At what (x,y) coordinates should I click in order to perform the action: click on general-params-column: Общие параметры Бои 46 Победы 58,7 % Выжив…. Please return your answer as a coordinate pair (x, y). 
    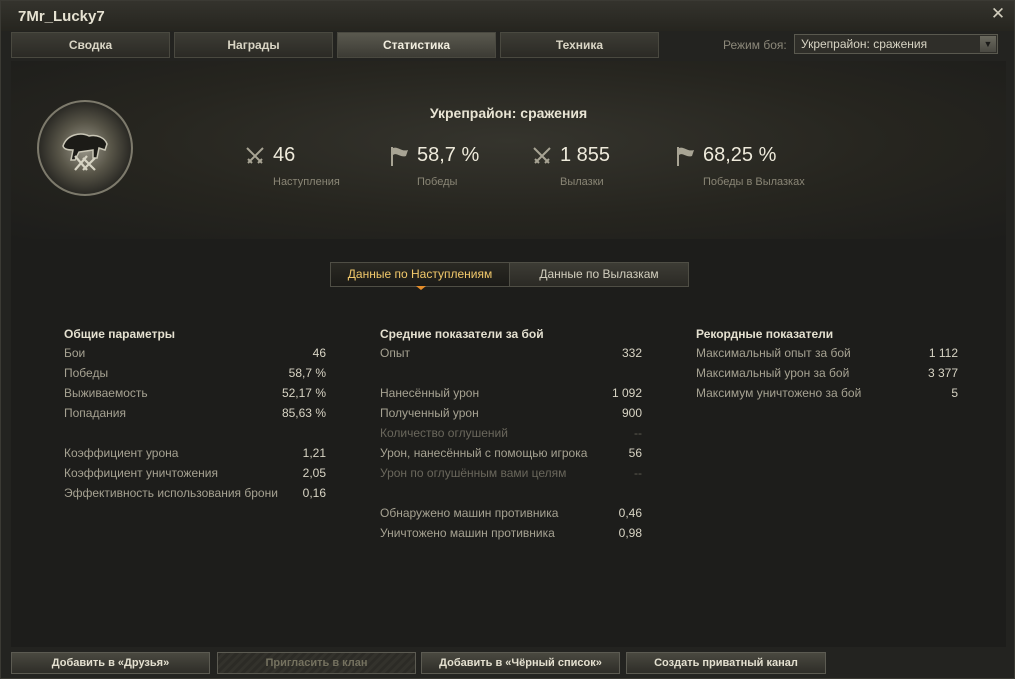
    Looking at the image, I should click on (195, 416).